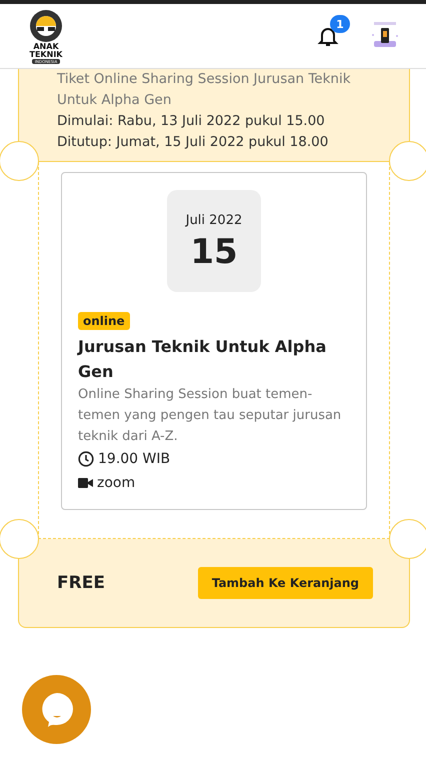 The height and width of the screenshot is (764, 426). What do you see at coordinates (214, 220) in the screenshot?
I see `event-month: Juli 2022` at bounding box center [214, 220].